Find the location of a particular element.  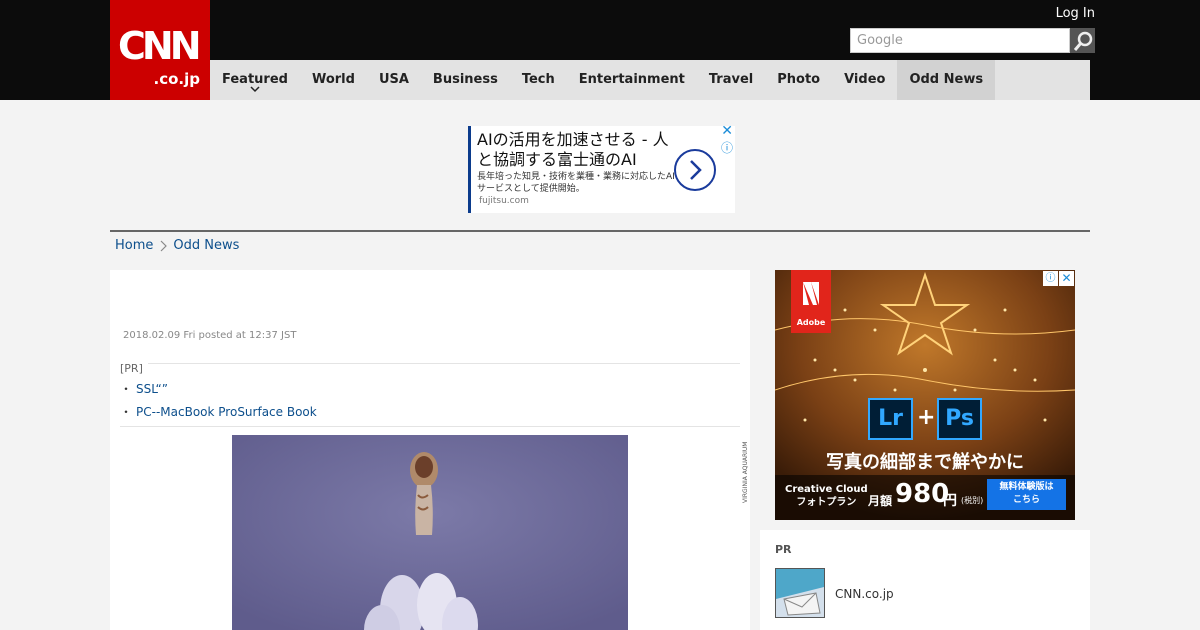

nav-item-travel: Travel is located at coordinates (731, 80).